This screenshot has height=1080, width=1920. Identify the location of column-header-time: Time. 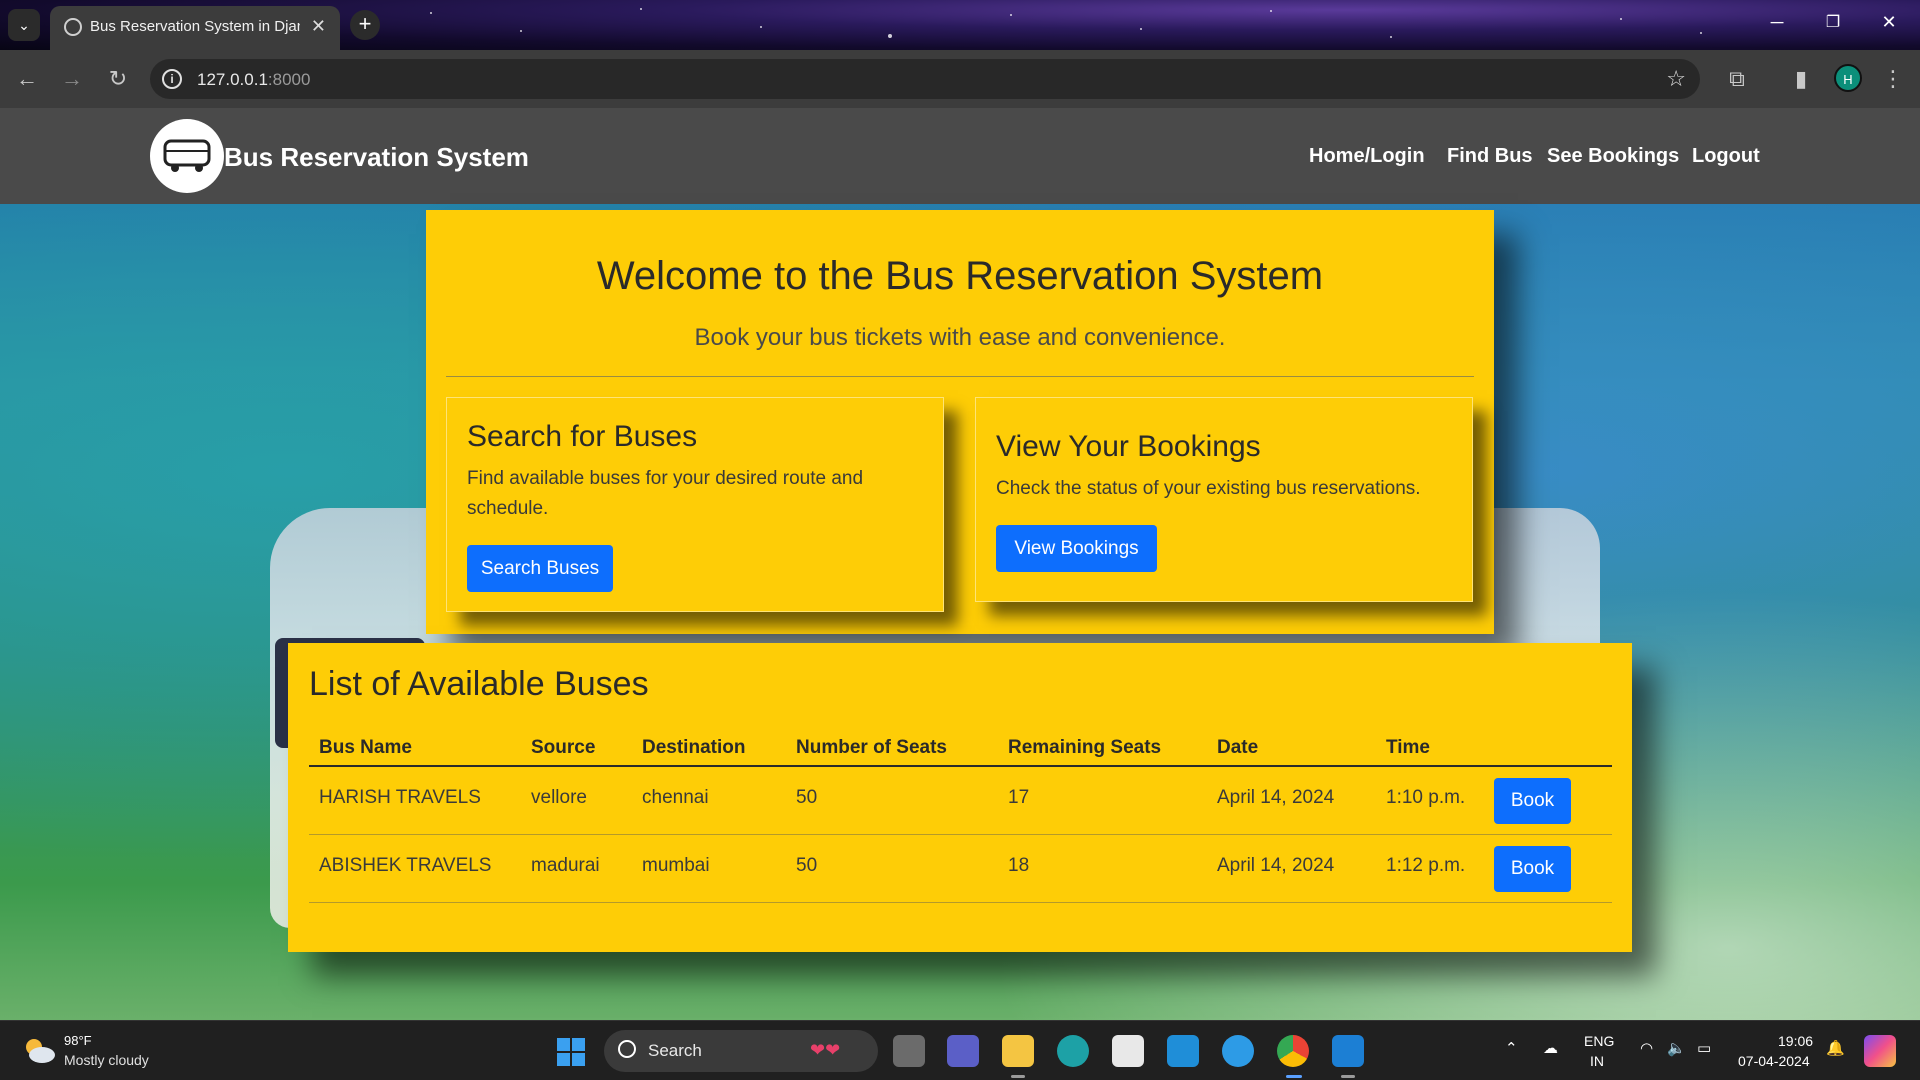
(1408, 747).